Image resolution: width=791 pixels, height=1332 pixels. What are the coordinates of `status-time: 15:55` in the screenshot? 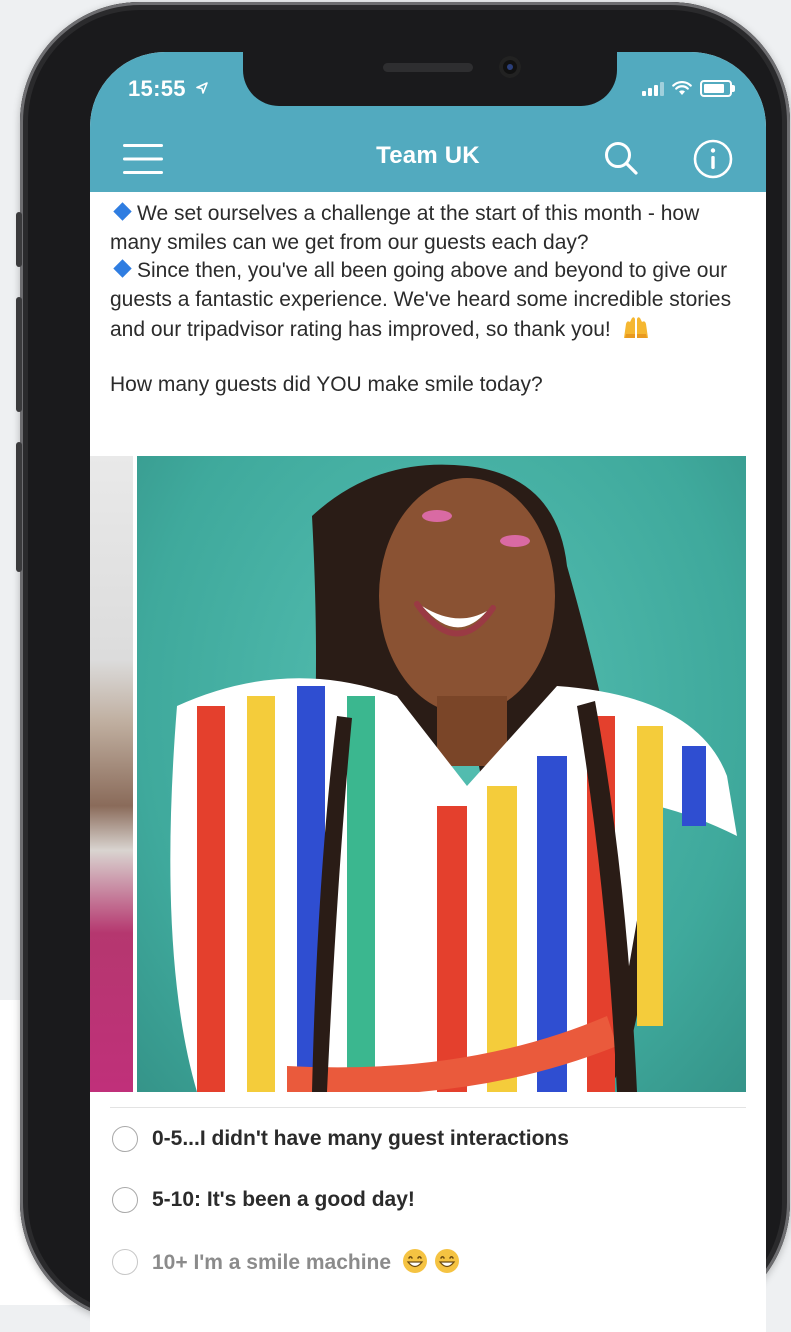 It's located at (168, 89).